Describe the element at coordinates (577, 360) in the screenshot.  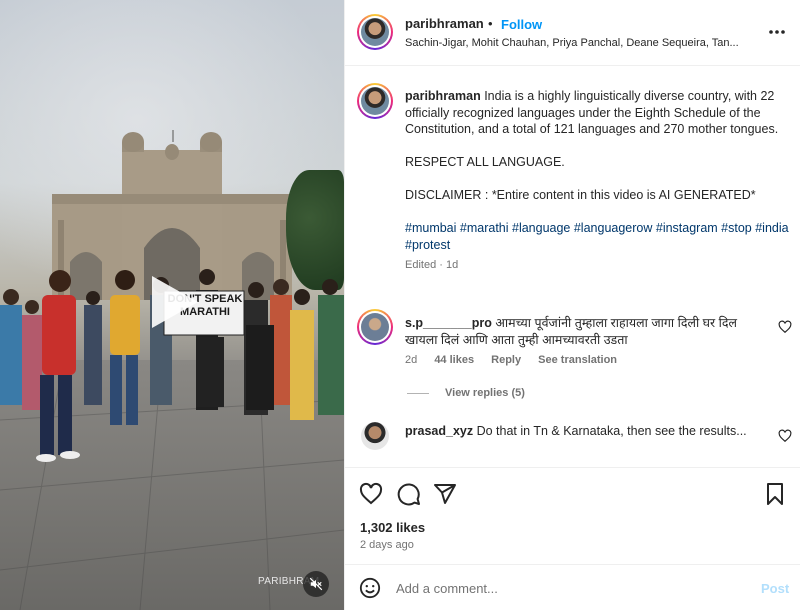
I see `see-translation-button: See translation` at that location.